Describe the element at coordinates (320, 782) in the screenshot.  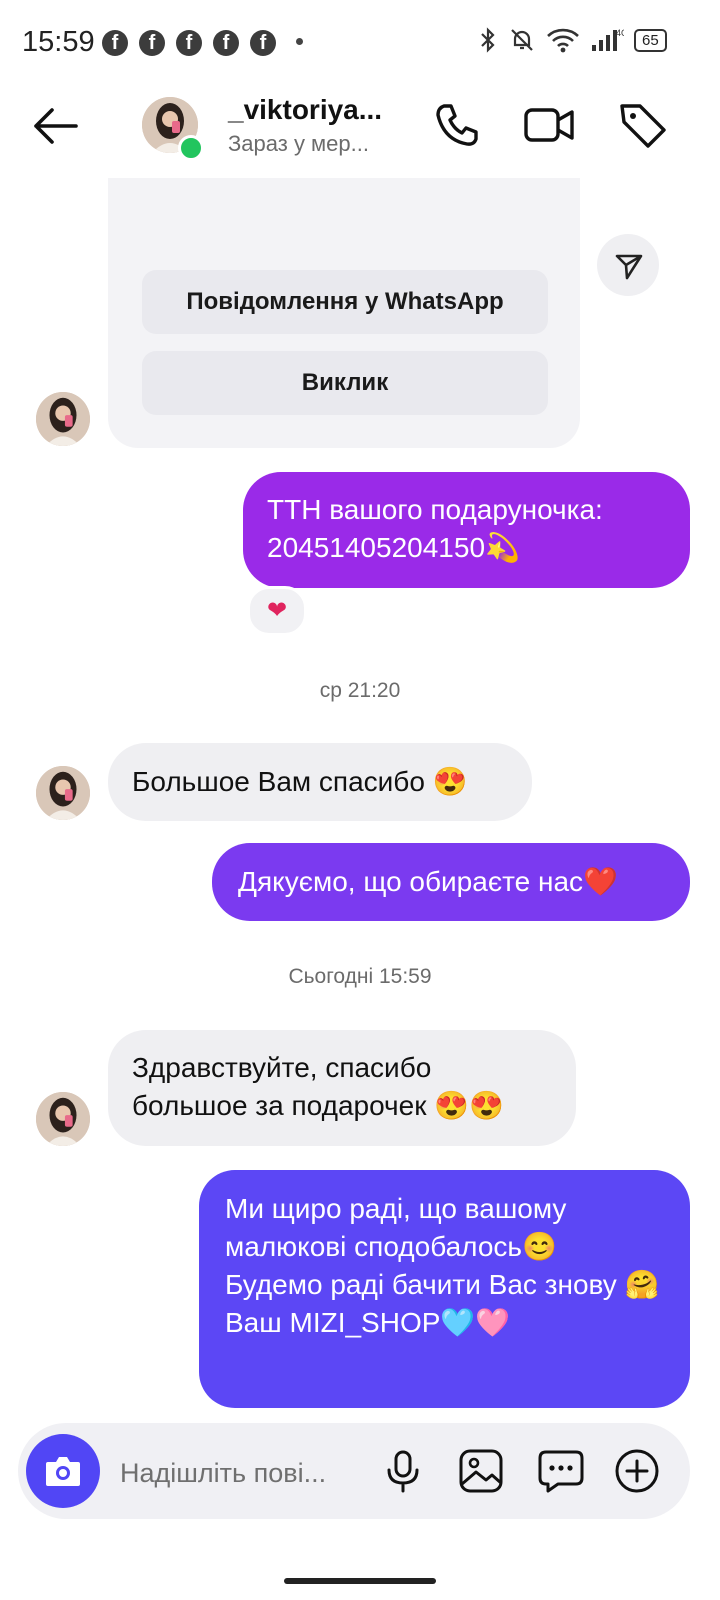
I see `incoming-message: Большое Вам спасибо 😍` at that location.